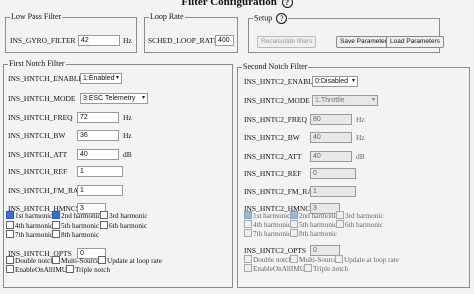 This screenshot has width=474, height=294. Describe the element at coordinates (42, 98) in the screenshot. I see `hntch-mode-label: INS_HNTCH_MODE` at that location.